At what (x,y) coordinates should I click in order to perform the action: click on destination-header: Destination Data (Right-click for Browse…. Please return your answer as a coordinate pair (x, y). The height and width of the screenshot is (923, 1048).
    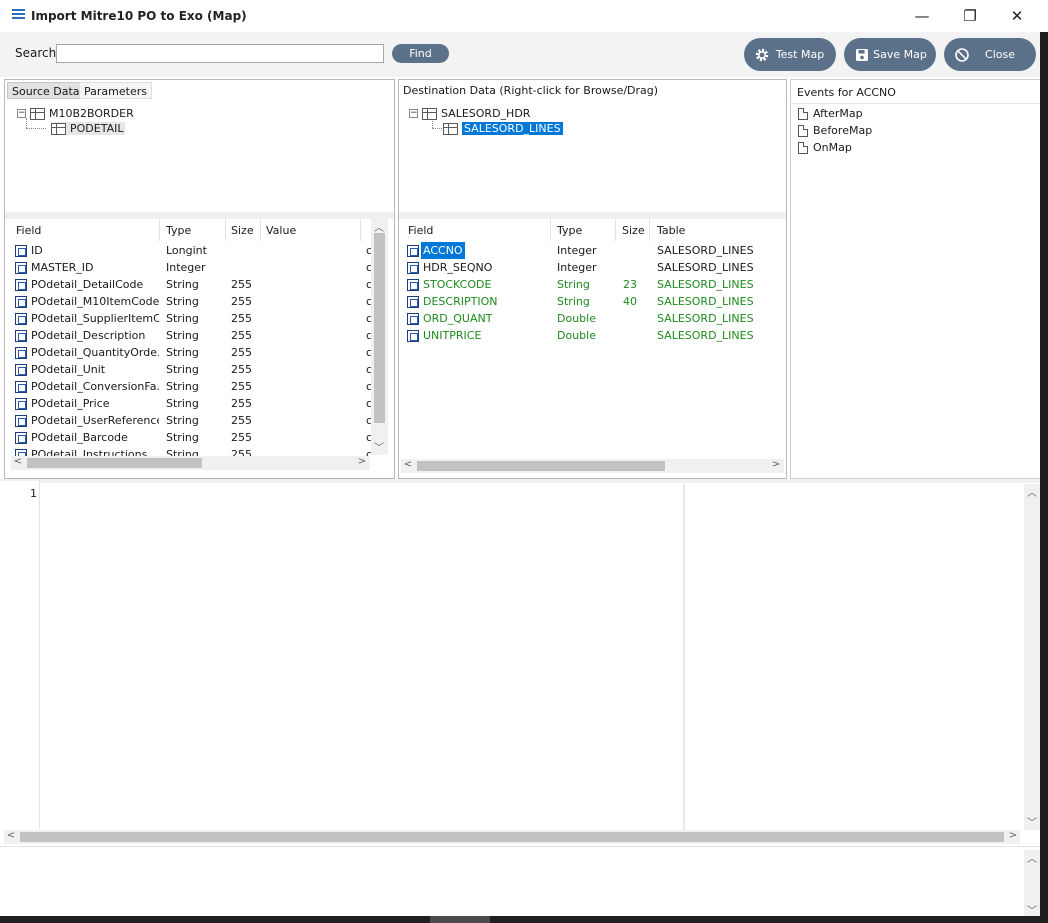
    Looking at the image, I should click on (531, 90).